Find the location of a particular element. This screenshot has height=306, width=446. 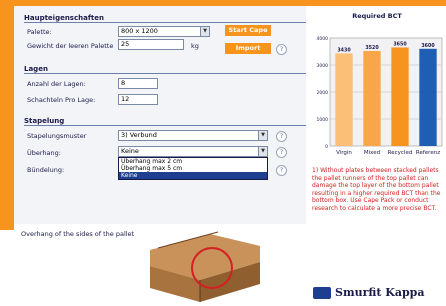

dropdown-option-selected: Keine is located at coordinates (193, 175).